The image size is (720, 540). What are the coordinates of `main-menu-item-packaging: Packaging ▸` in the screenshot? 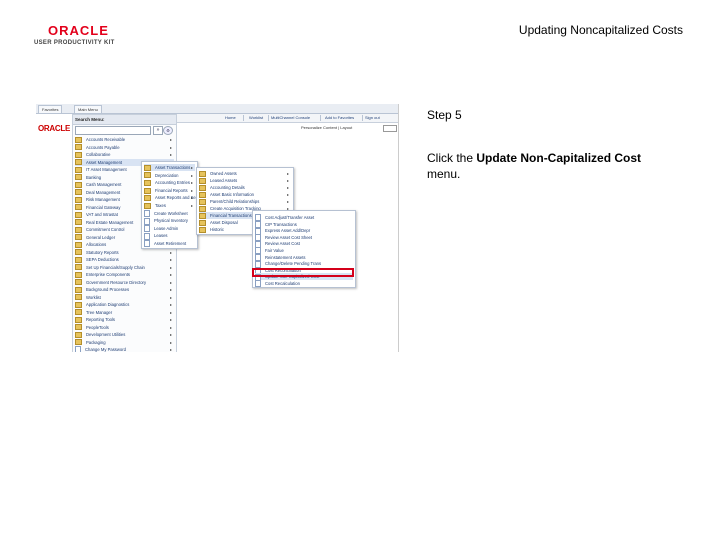 It's located at (124, 342).